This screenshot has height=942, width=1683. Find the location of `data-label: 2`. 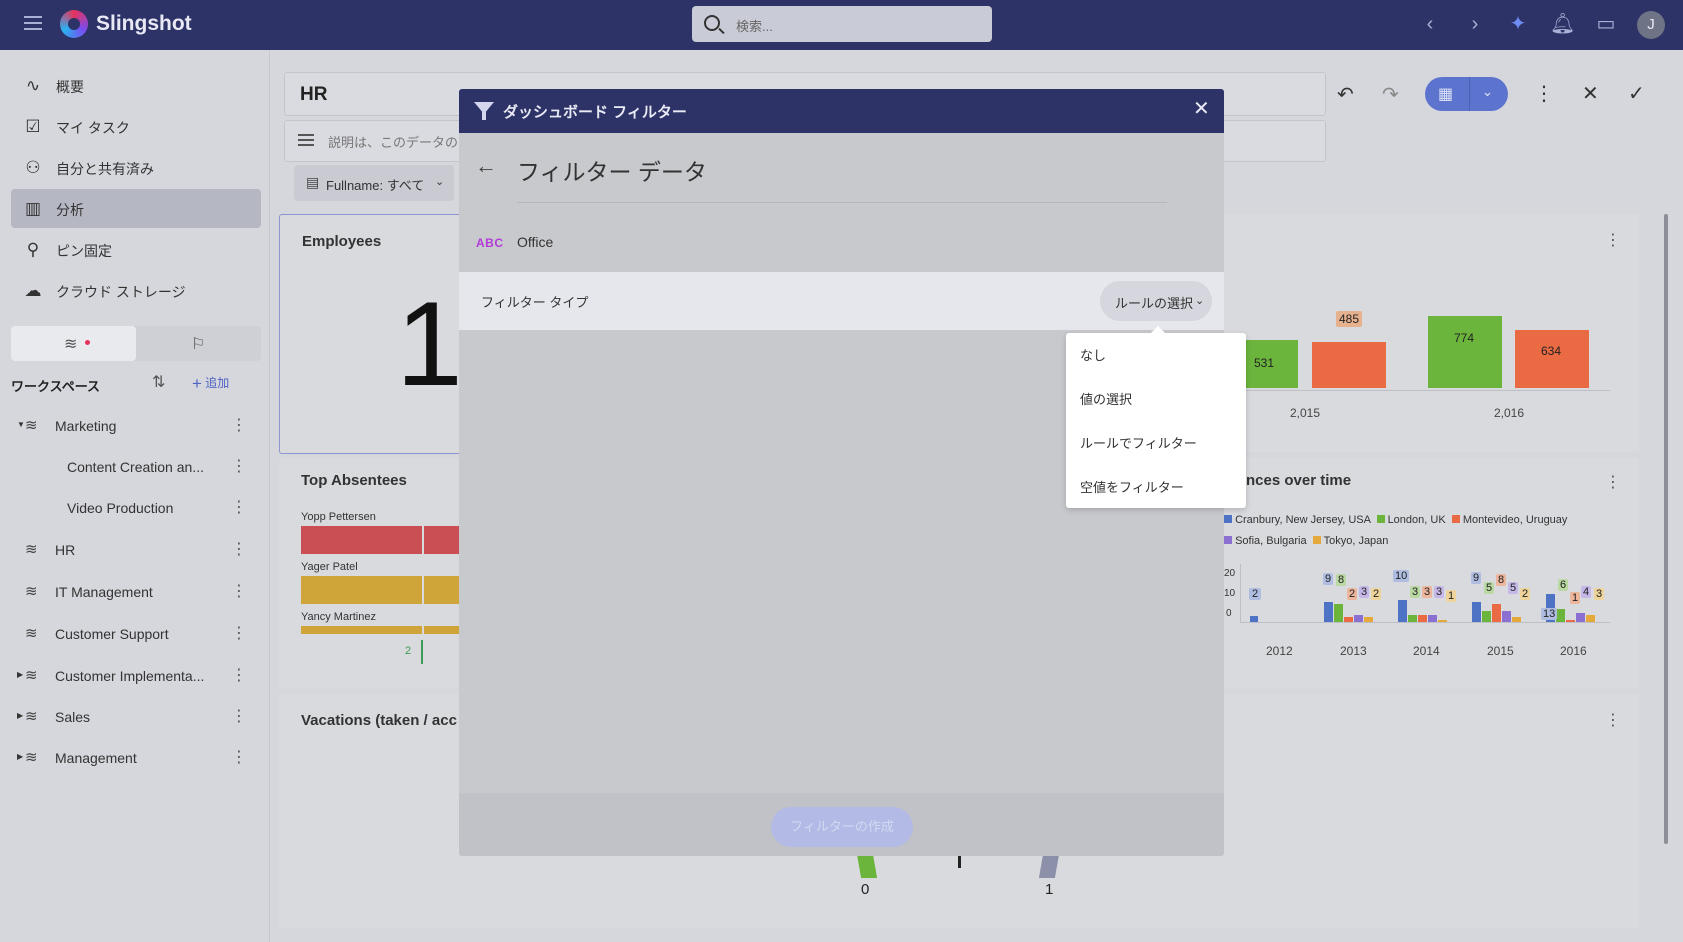

data-label: 2 is located at coordinates (1525, 594).